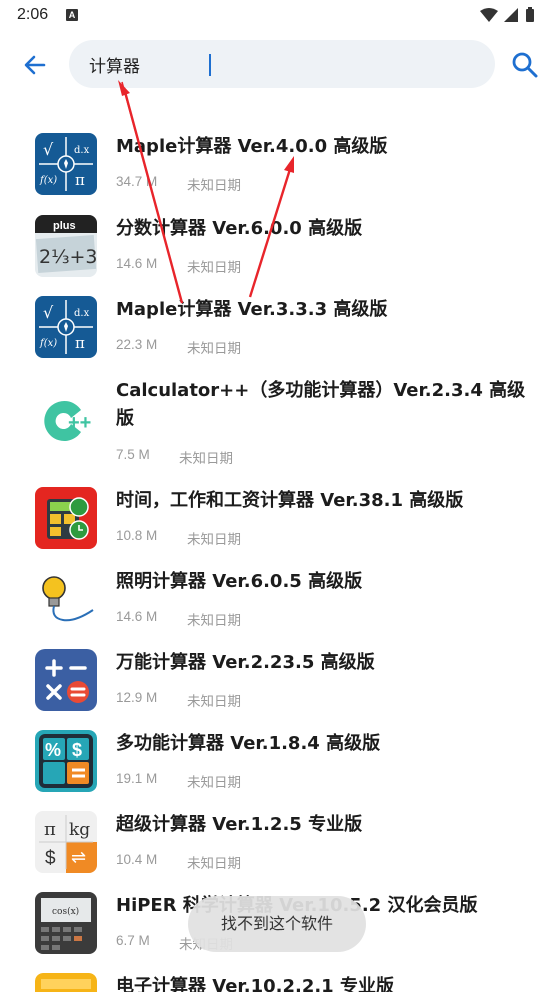 Image resolution: width=554 pixels, height=992 pixels. I want to click on app-title: Maple计算器 Ver.3.3.3 高级版, so click(252, 309).